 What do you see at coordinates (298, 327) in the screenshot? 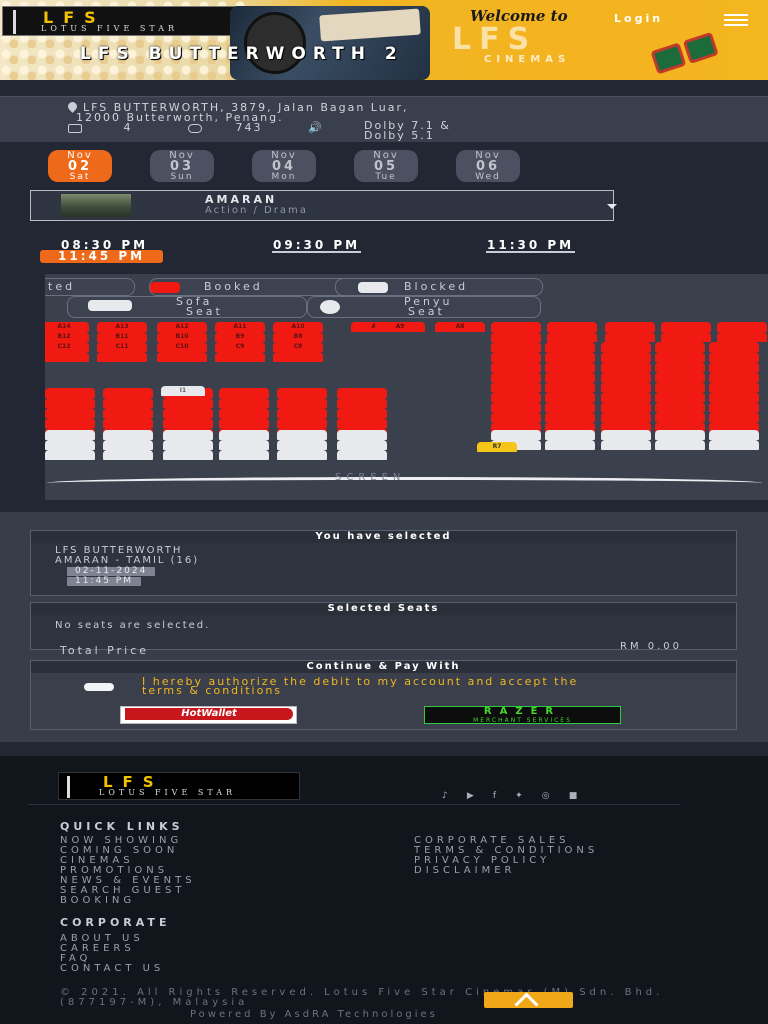
I see `seat: A10` at bounding box center [298, 327].